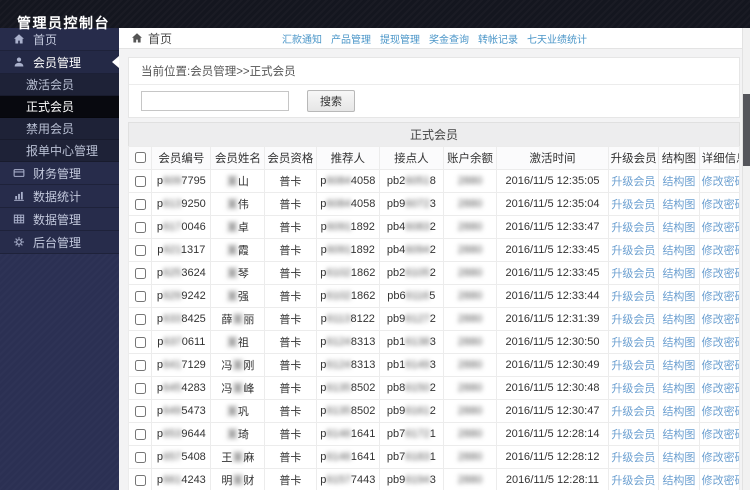  What do you see at coordinates (348, 479) in the screenshot?
I see `referrer-cell: p61577443` at bounding box center [348, 479].